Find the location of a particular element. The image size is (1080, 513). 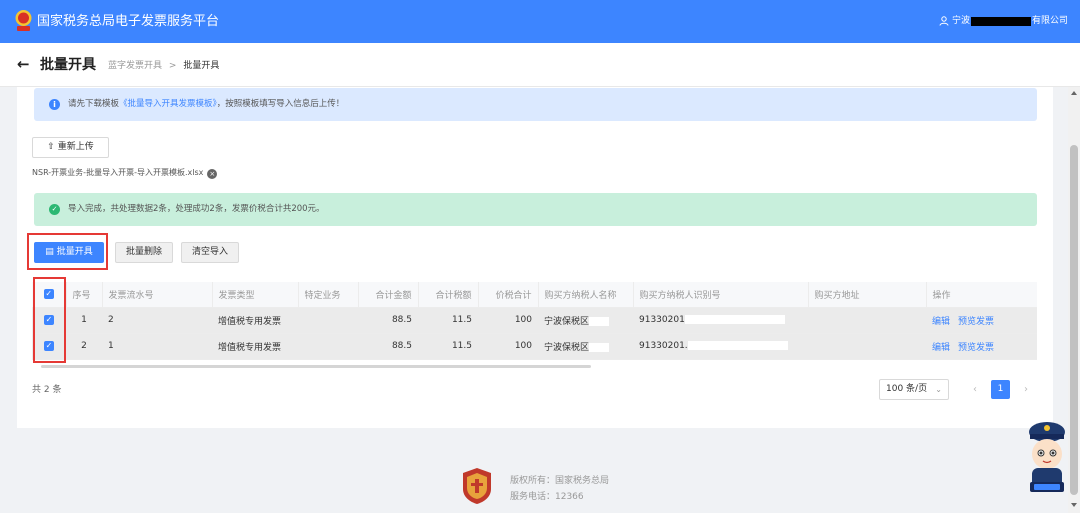

cell-serial: 2 is located at coordinates (157, 320).